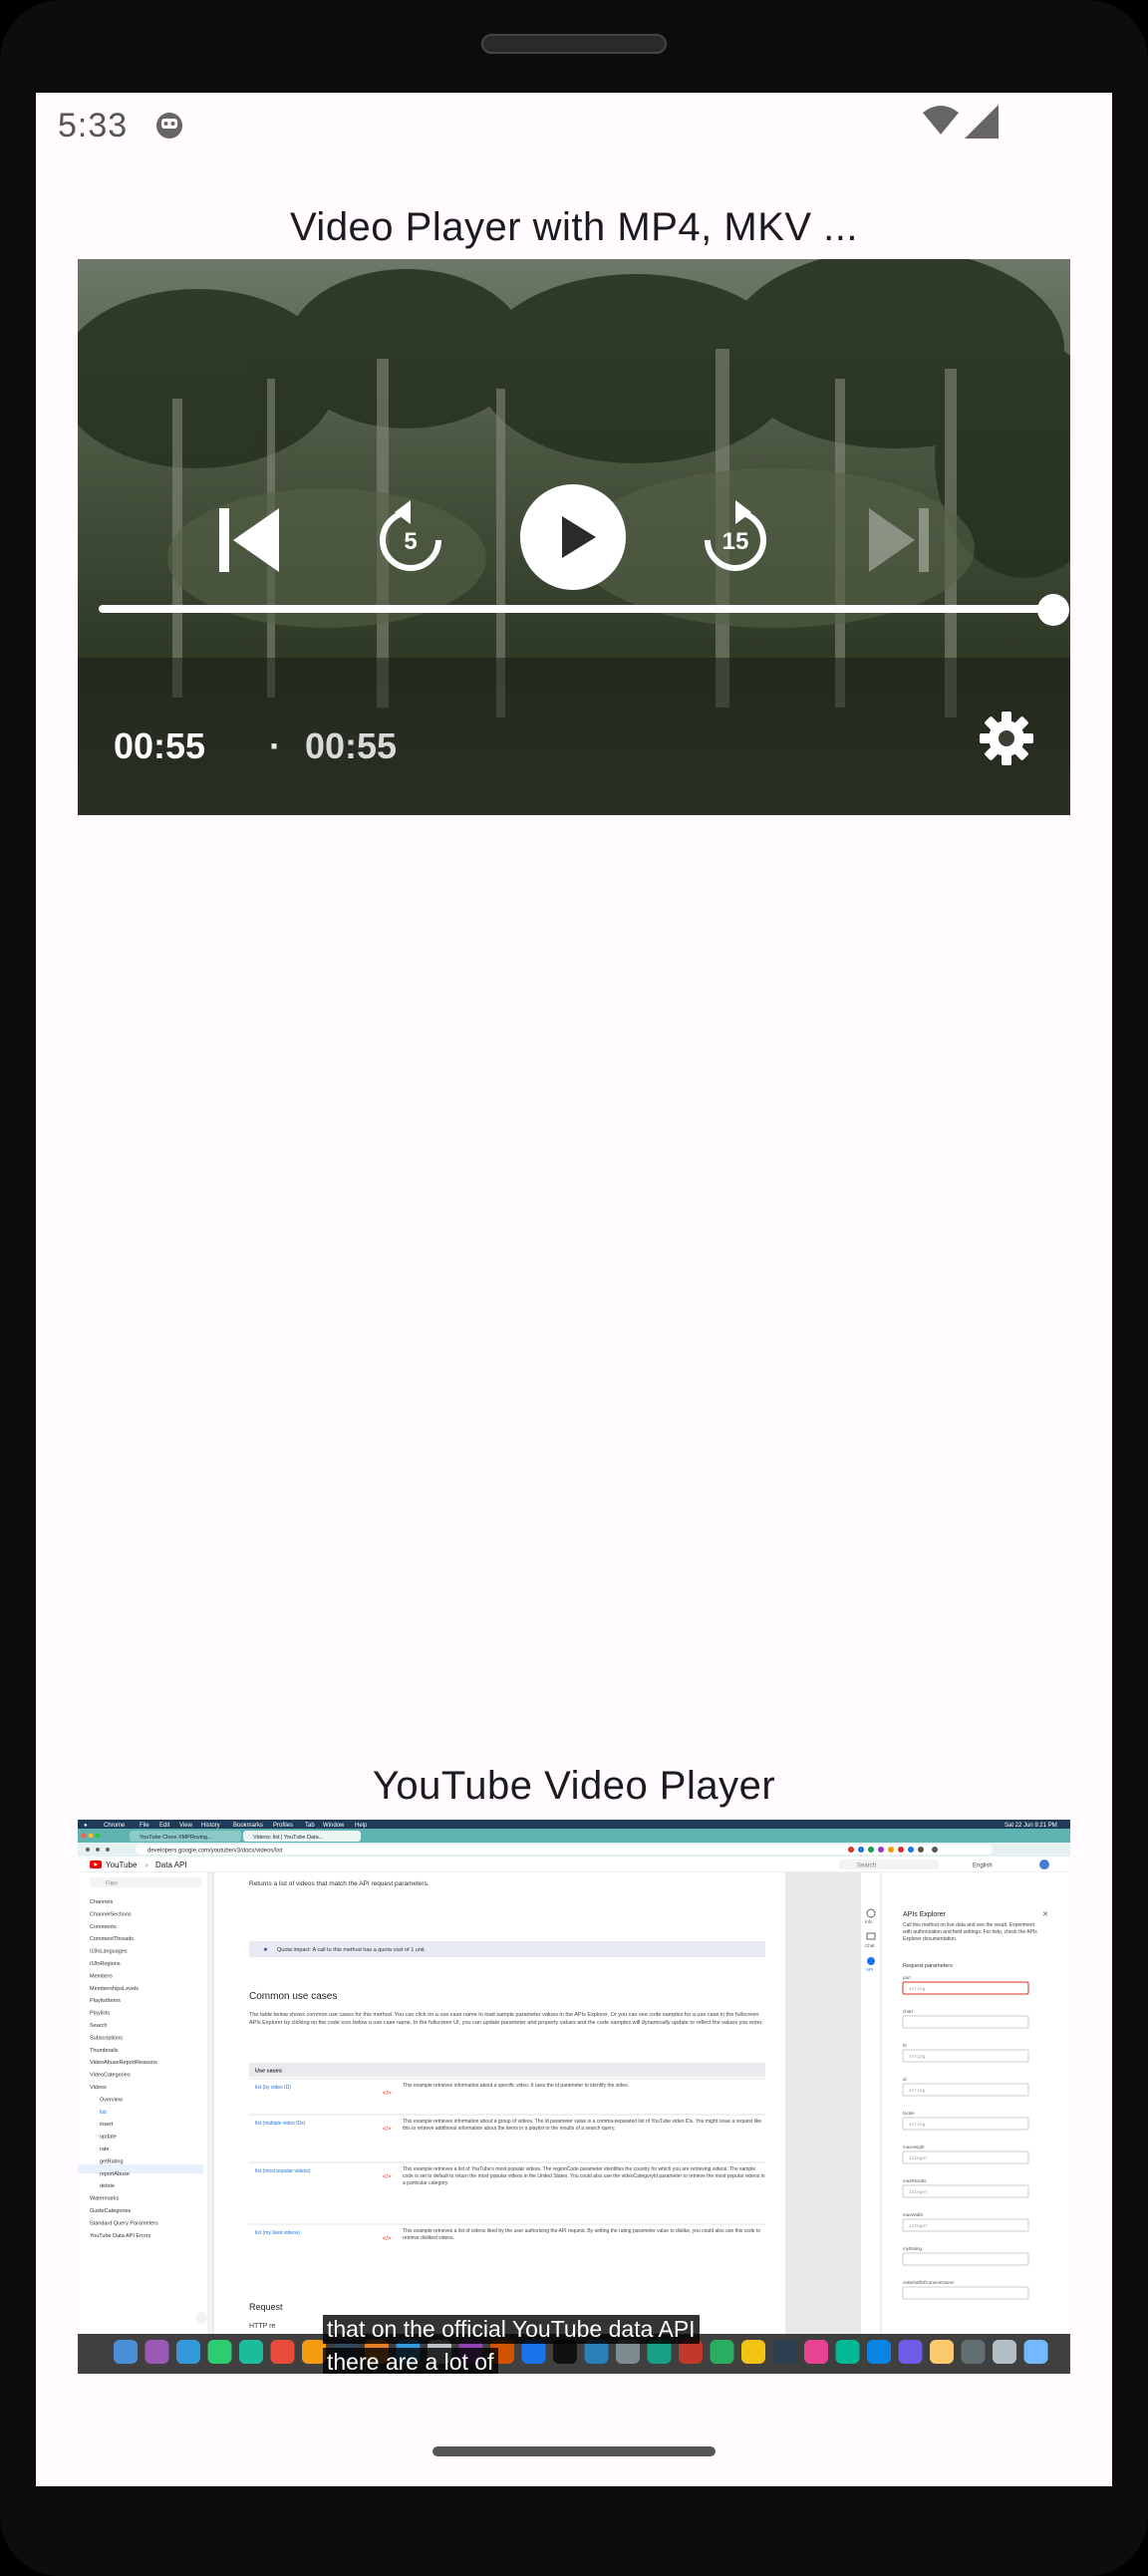 This screenshot has width=1148, height=2576. I want to click on seek-bar, so click(575, 609).